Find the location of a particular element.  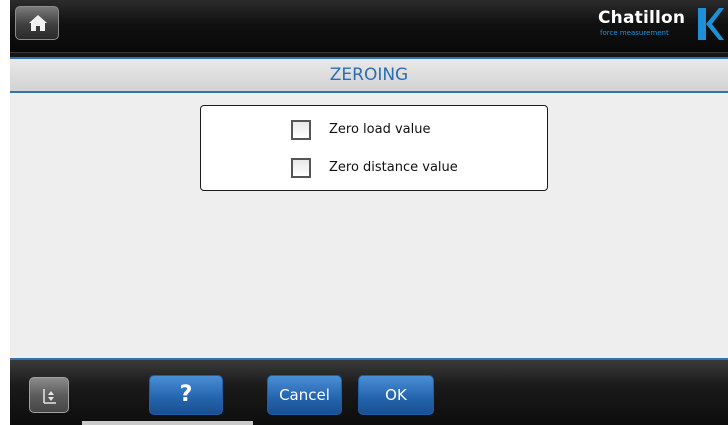

page-title: ZEROING is located at coordinates (369, 75).